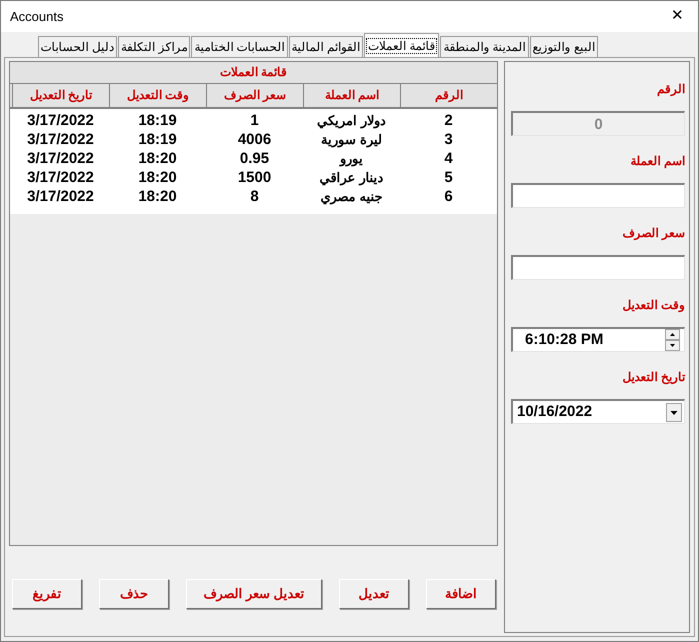 The height and width of the screenshot is (642, 699). Describe the element at coordinates (461, 594) in the screenshot. I see `action-button: اضافة` at that location.